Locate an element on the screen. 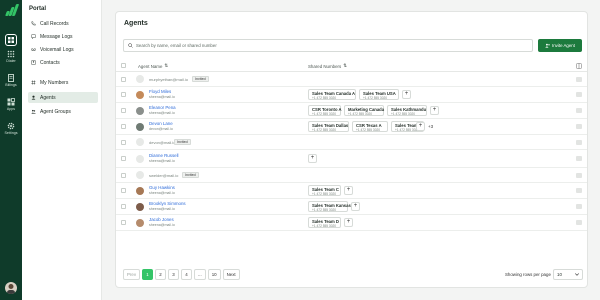  rail-item-dialer: Dialer is located at coordinates (11, 59).